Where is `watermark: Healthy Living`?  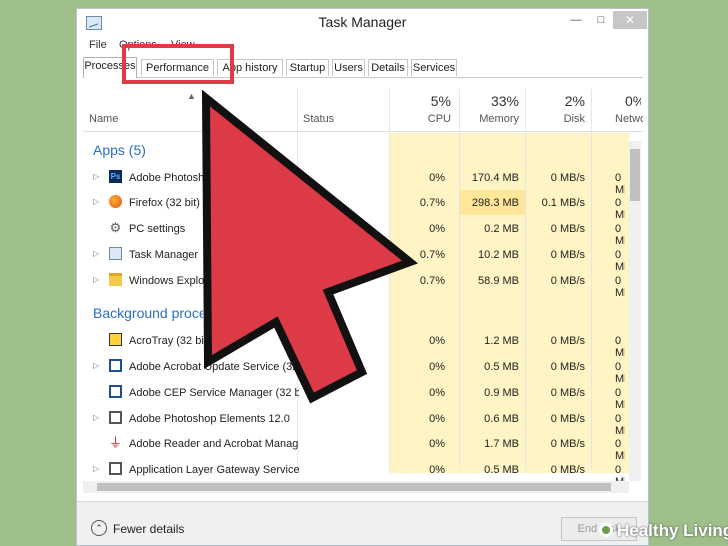
watermark: Healthy Living is located at coordinates (663, 530).